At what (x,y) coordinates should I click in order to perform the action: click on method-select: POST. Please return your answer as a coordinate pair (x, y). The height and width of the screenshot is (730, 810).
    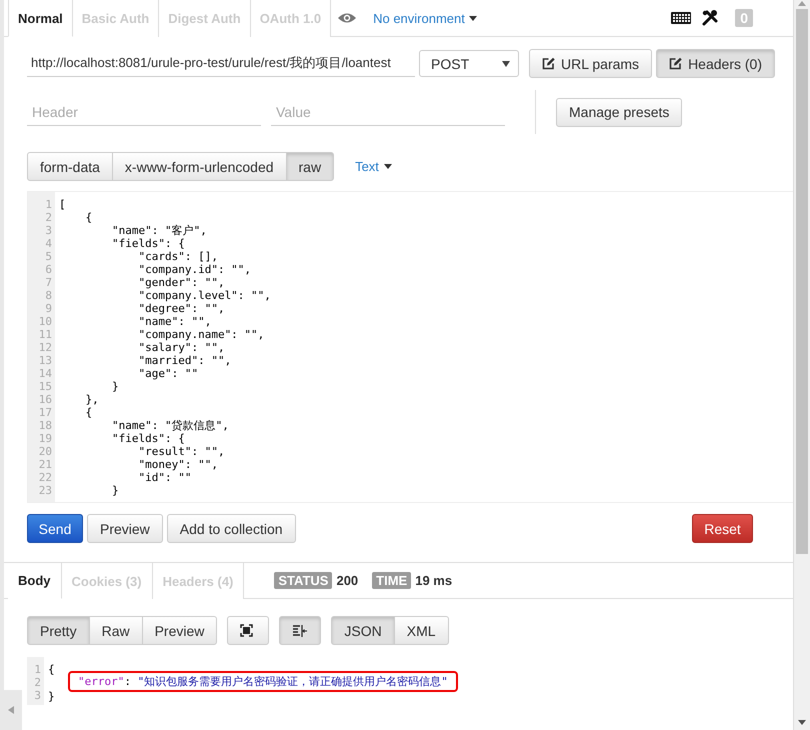
    Looking at the image, I should click on (469, 63).